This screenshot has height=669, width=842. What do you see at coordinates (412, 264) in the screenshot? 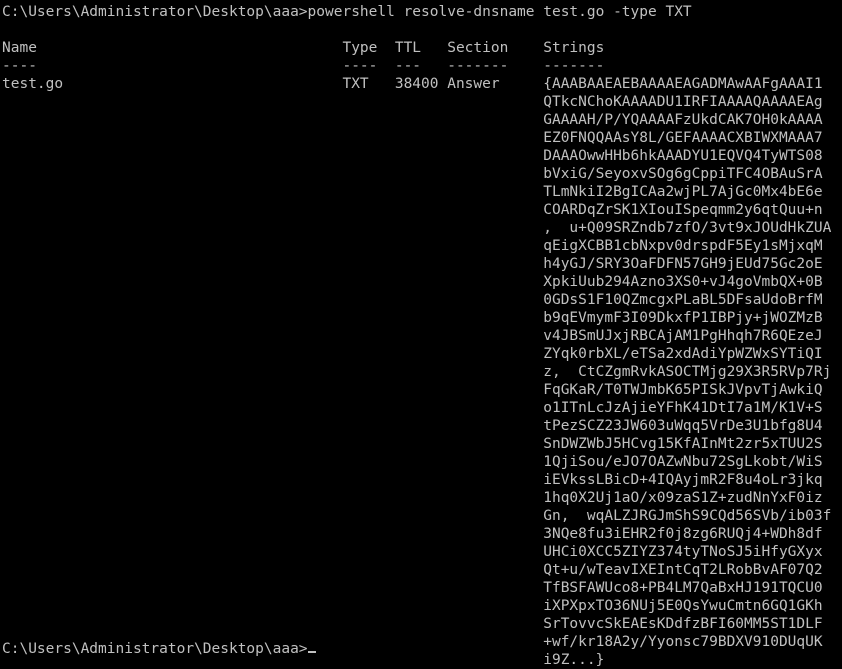
I see `strings-wrap-line: h4yGJ/SRY3OaFDFN57GH9jEUd75Gc2oE` at bounding box center [412, 264].